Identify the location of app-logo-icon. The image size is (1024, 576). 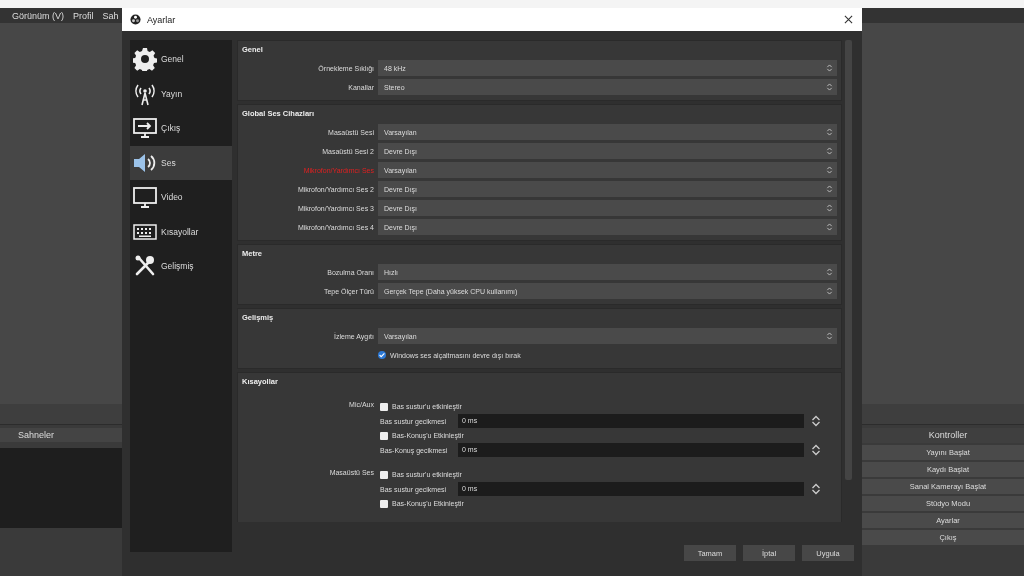
(135, 19).